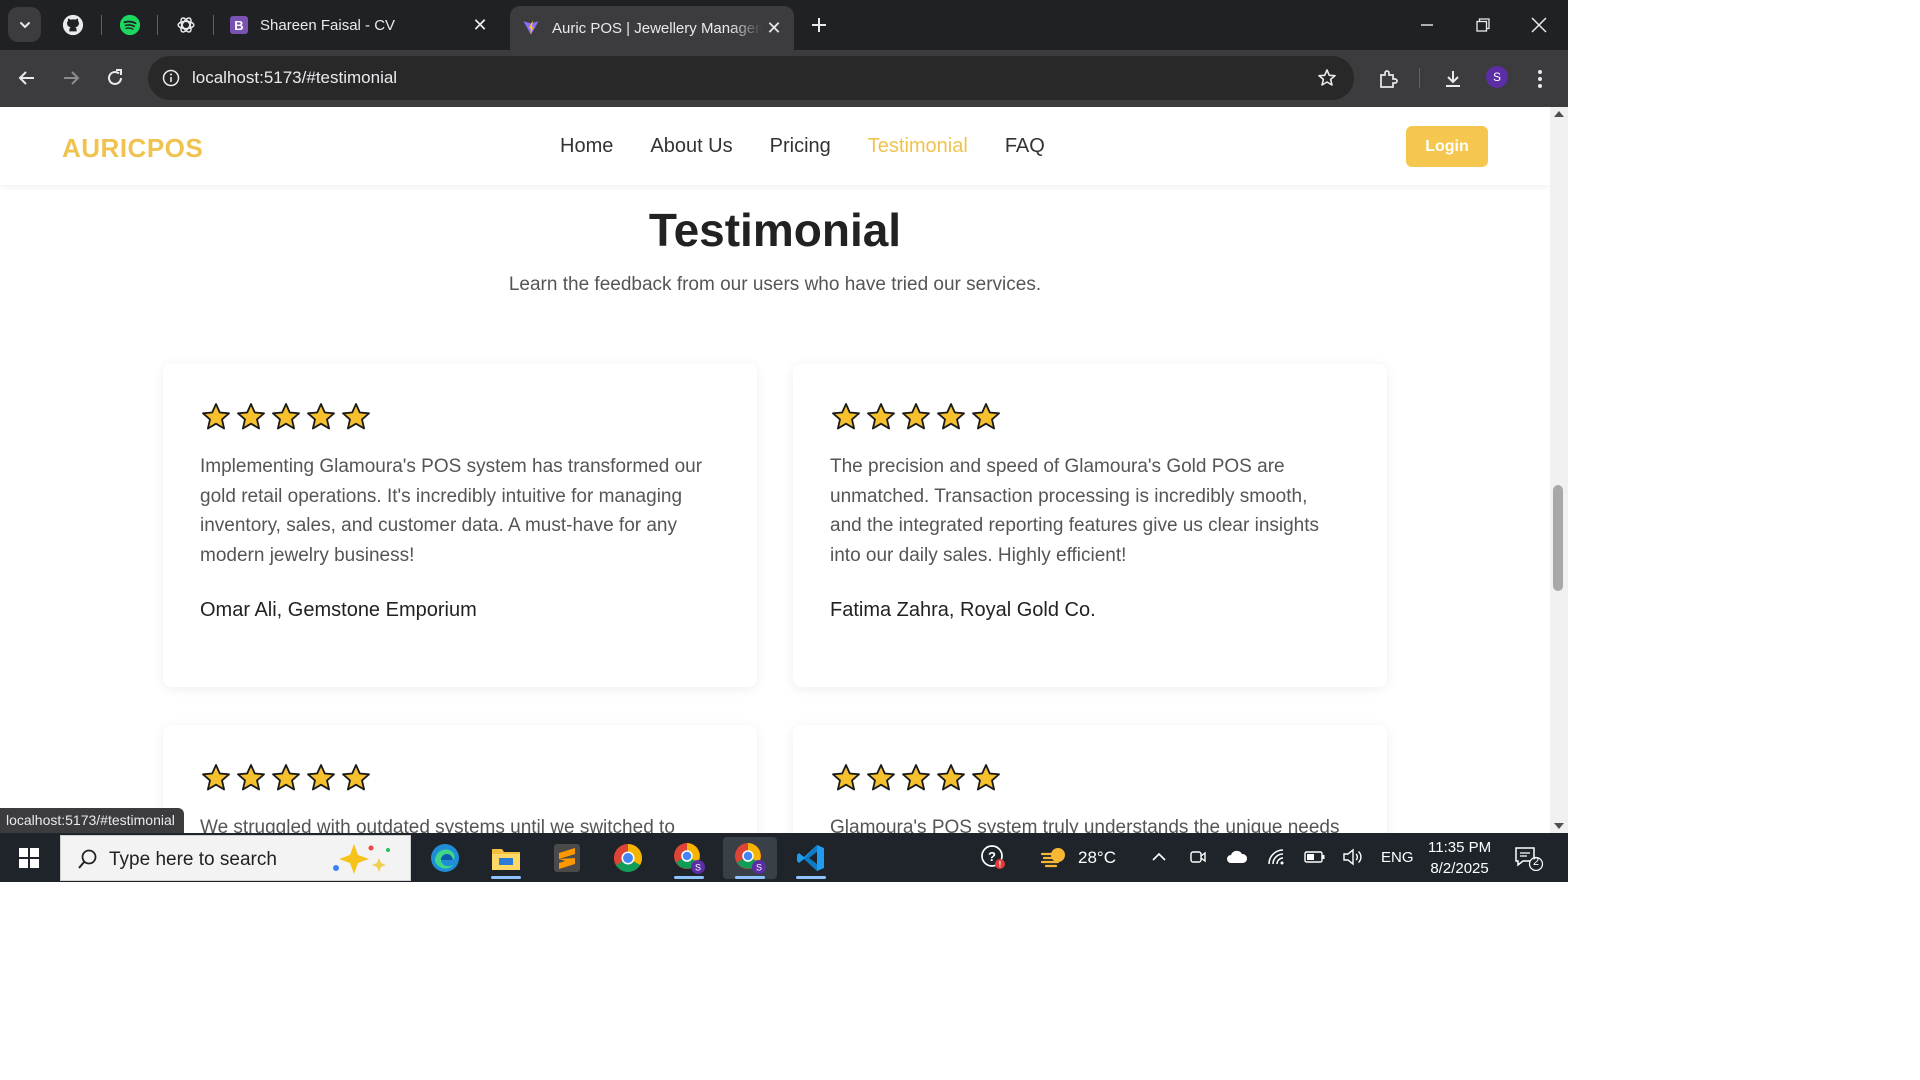 The image size is (1920, 1080). What do you see at coordinates (115, 78) in the screenshot?
I see `reload-button` at bounding box center [115, 78].